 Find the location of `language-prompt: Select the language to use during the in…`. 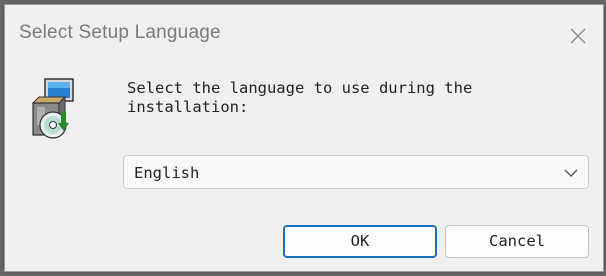

language-prompt: Select the language to use during the in… is located at coordinates (300, 97).